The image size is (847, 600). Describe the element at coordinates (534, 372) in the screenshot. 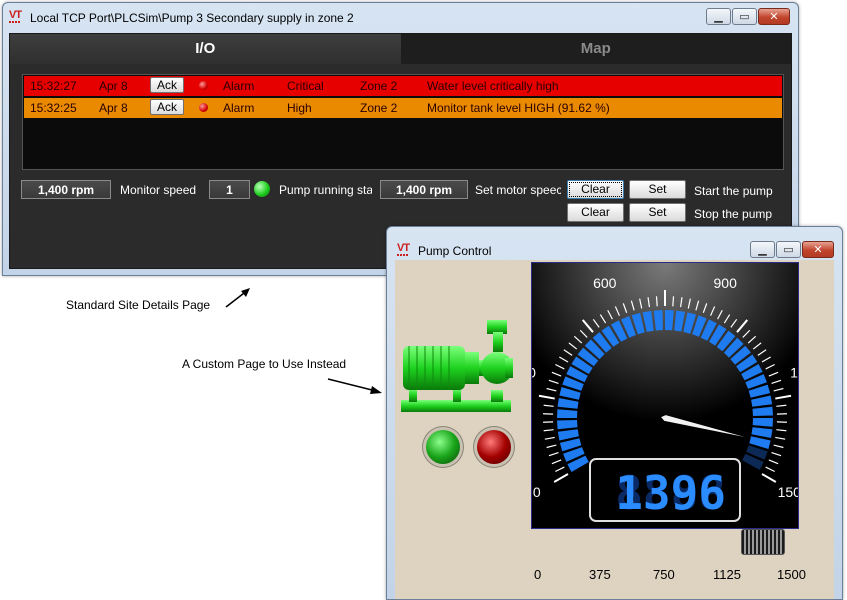

I see `gauge-label-300: 300` at that location.